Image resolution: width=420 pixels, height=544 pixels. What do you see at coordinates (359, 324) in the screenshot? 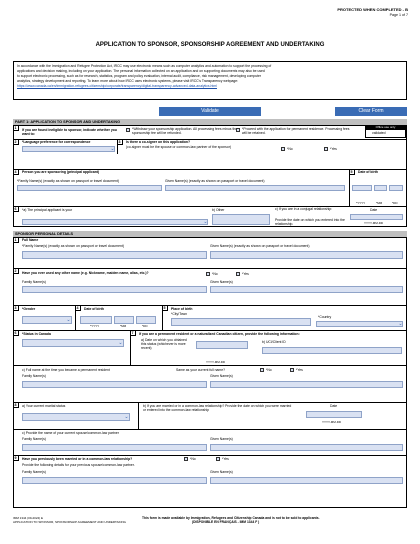
I see `birth-country-select` at bounding box center [359, 324].